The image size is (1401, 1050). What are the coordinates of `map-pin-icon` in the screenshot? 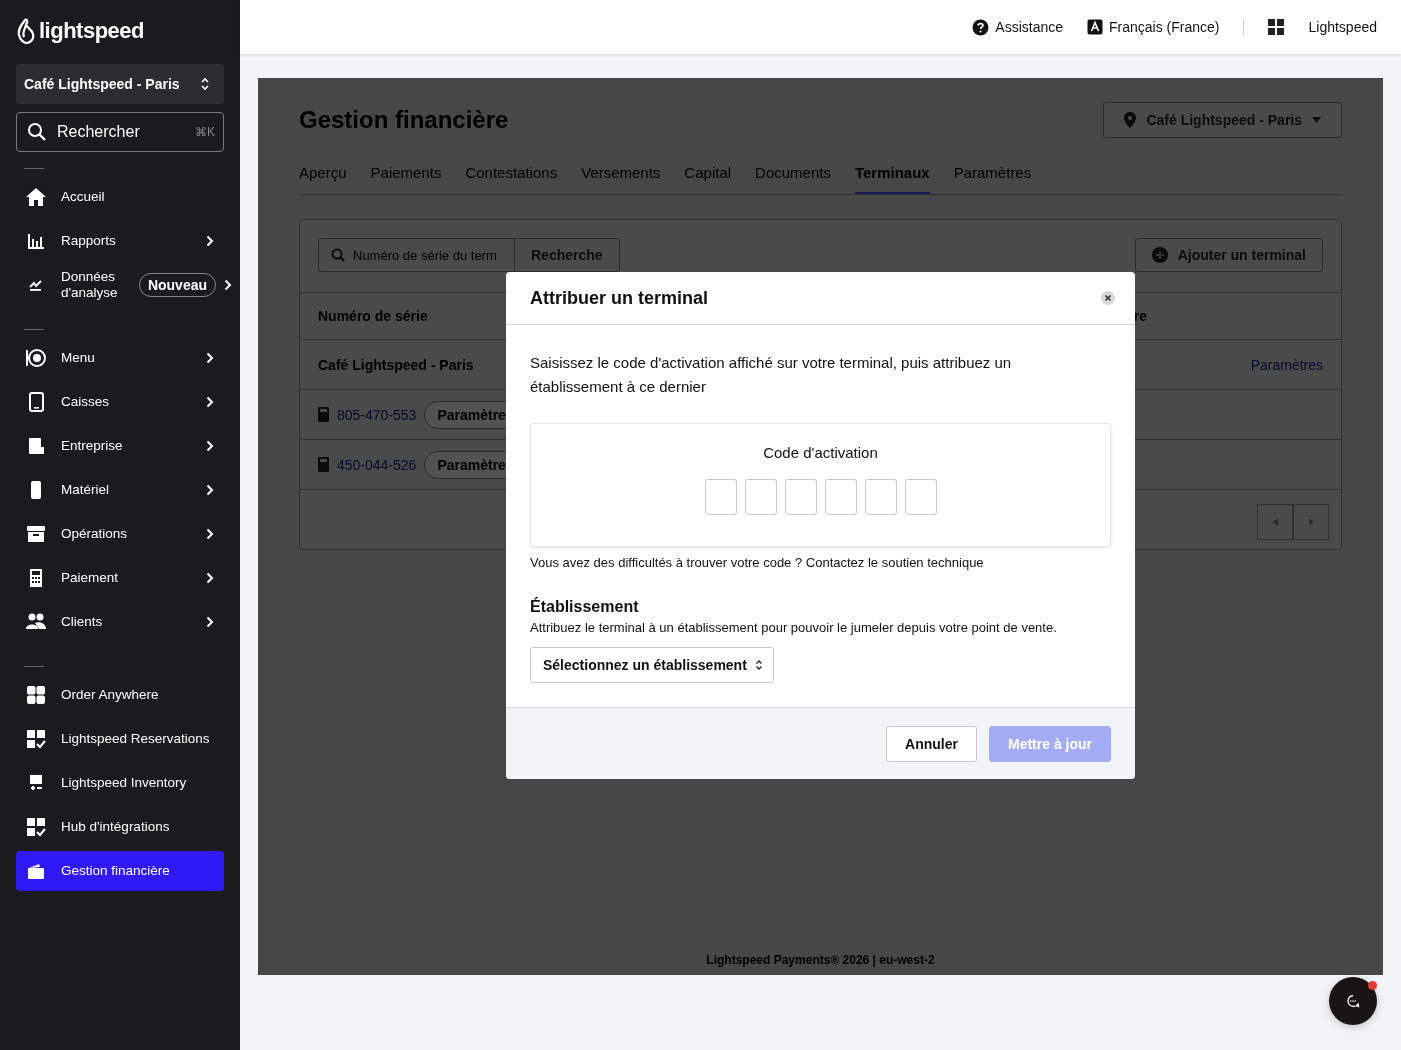 It's located at (1130, 120).